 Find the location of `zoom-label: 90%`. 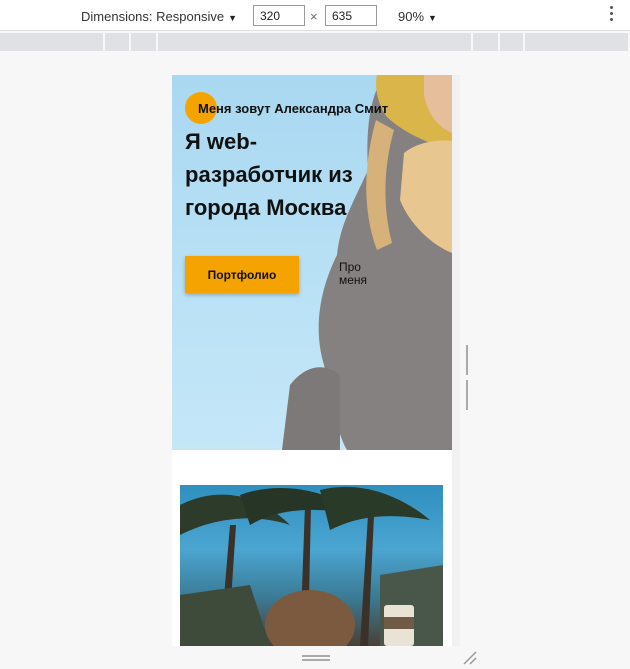

zoom-label: 90% is located at coordinates (411, 16).